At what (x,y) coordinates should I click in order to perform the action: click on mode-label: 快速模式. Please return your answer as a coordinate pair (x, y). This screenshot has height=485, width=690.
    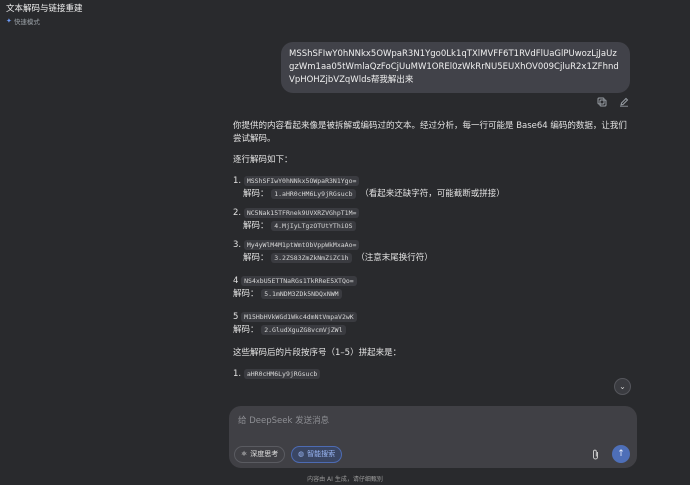
    Looking at the image, I should click on (26, 22).